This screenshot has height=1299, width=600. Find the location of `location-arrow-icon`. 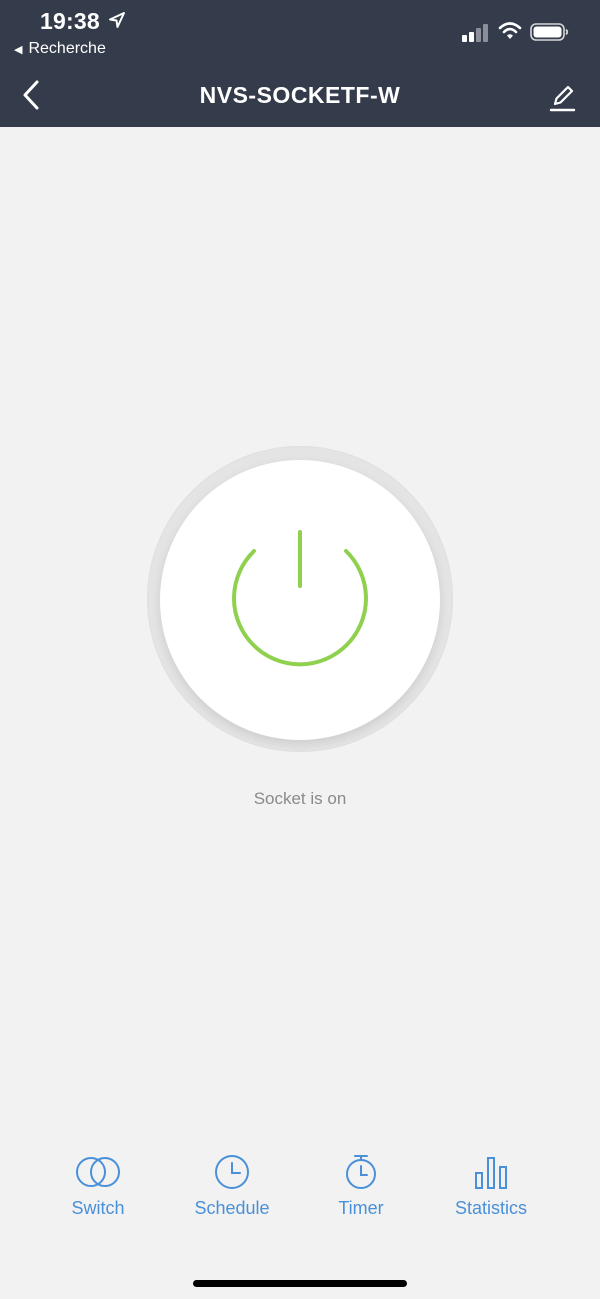

location-arrow-icon is located at coordinates (117, 20).